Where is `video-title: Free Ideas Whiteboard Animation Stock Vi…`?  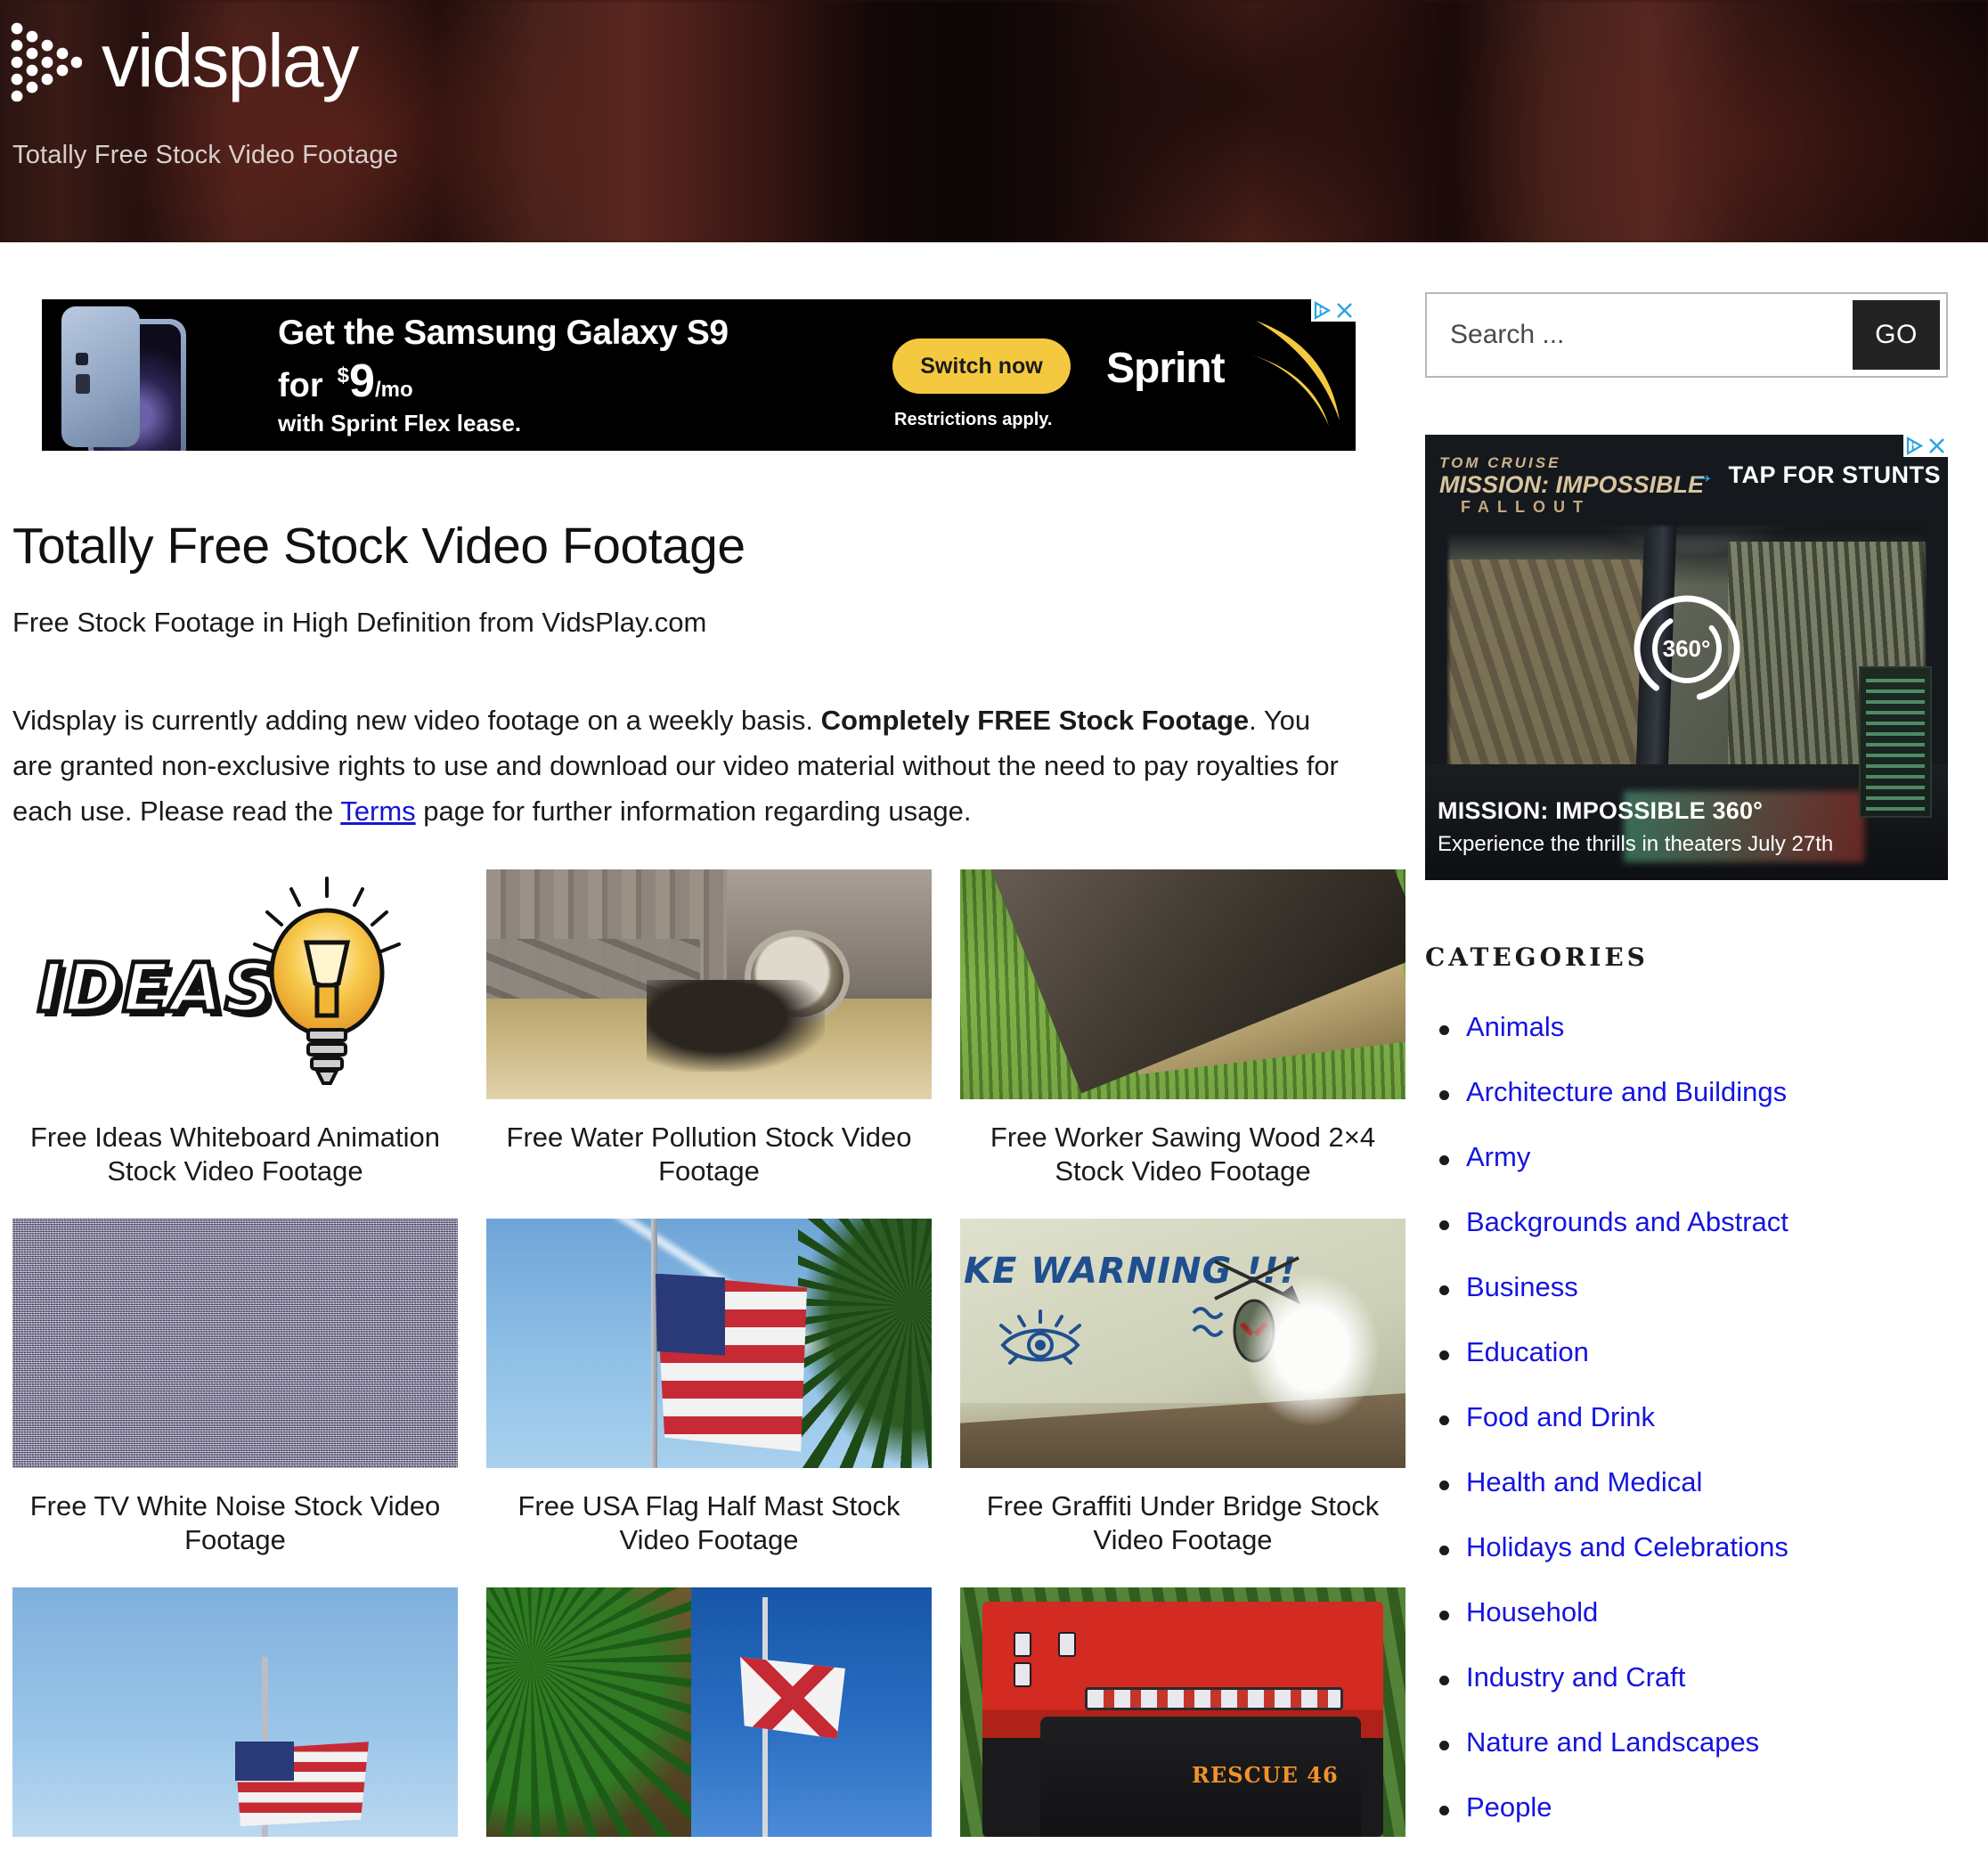
video-title: Free Ideas Whiteboard Animation Stock Vi… is located at coordinates (235, 1159).